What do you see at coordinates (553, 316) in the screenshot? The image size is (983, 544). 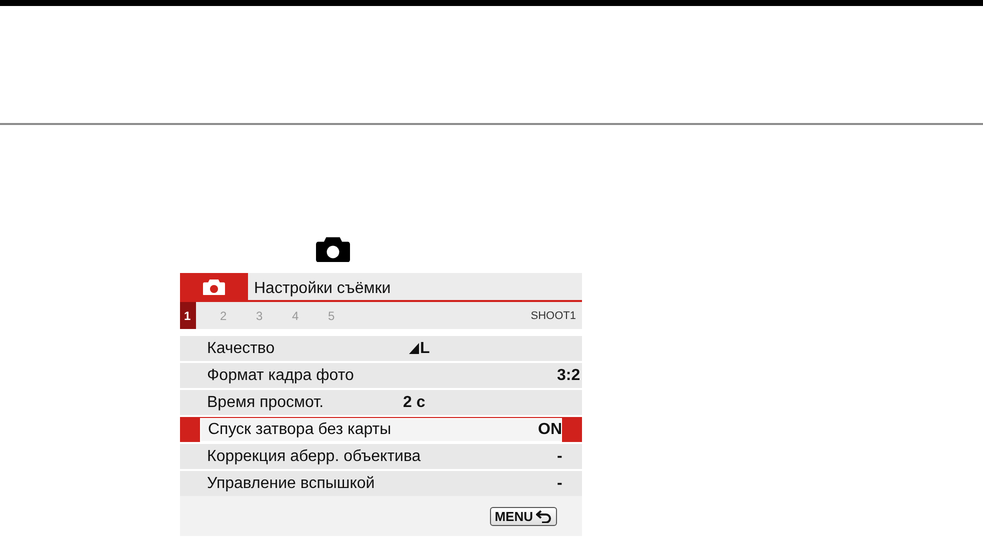 I see `page-code: SHOOT1` at bounding box center [553, 316].